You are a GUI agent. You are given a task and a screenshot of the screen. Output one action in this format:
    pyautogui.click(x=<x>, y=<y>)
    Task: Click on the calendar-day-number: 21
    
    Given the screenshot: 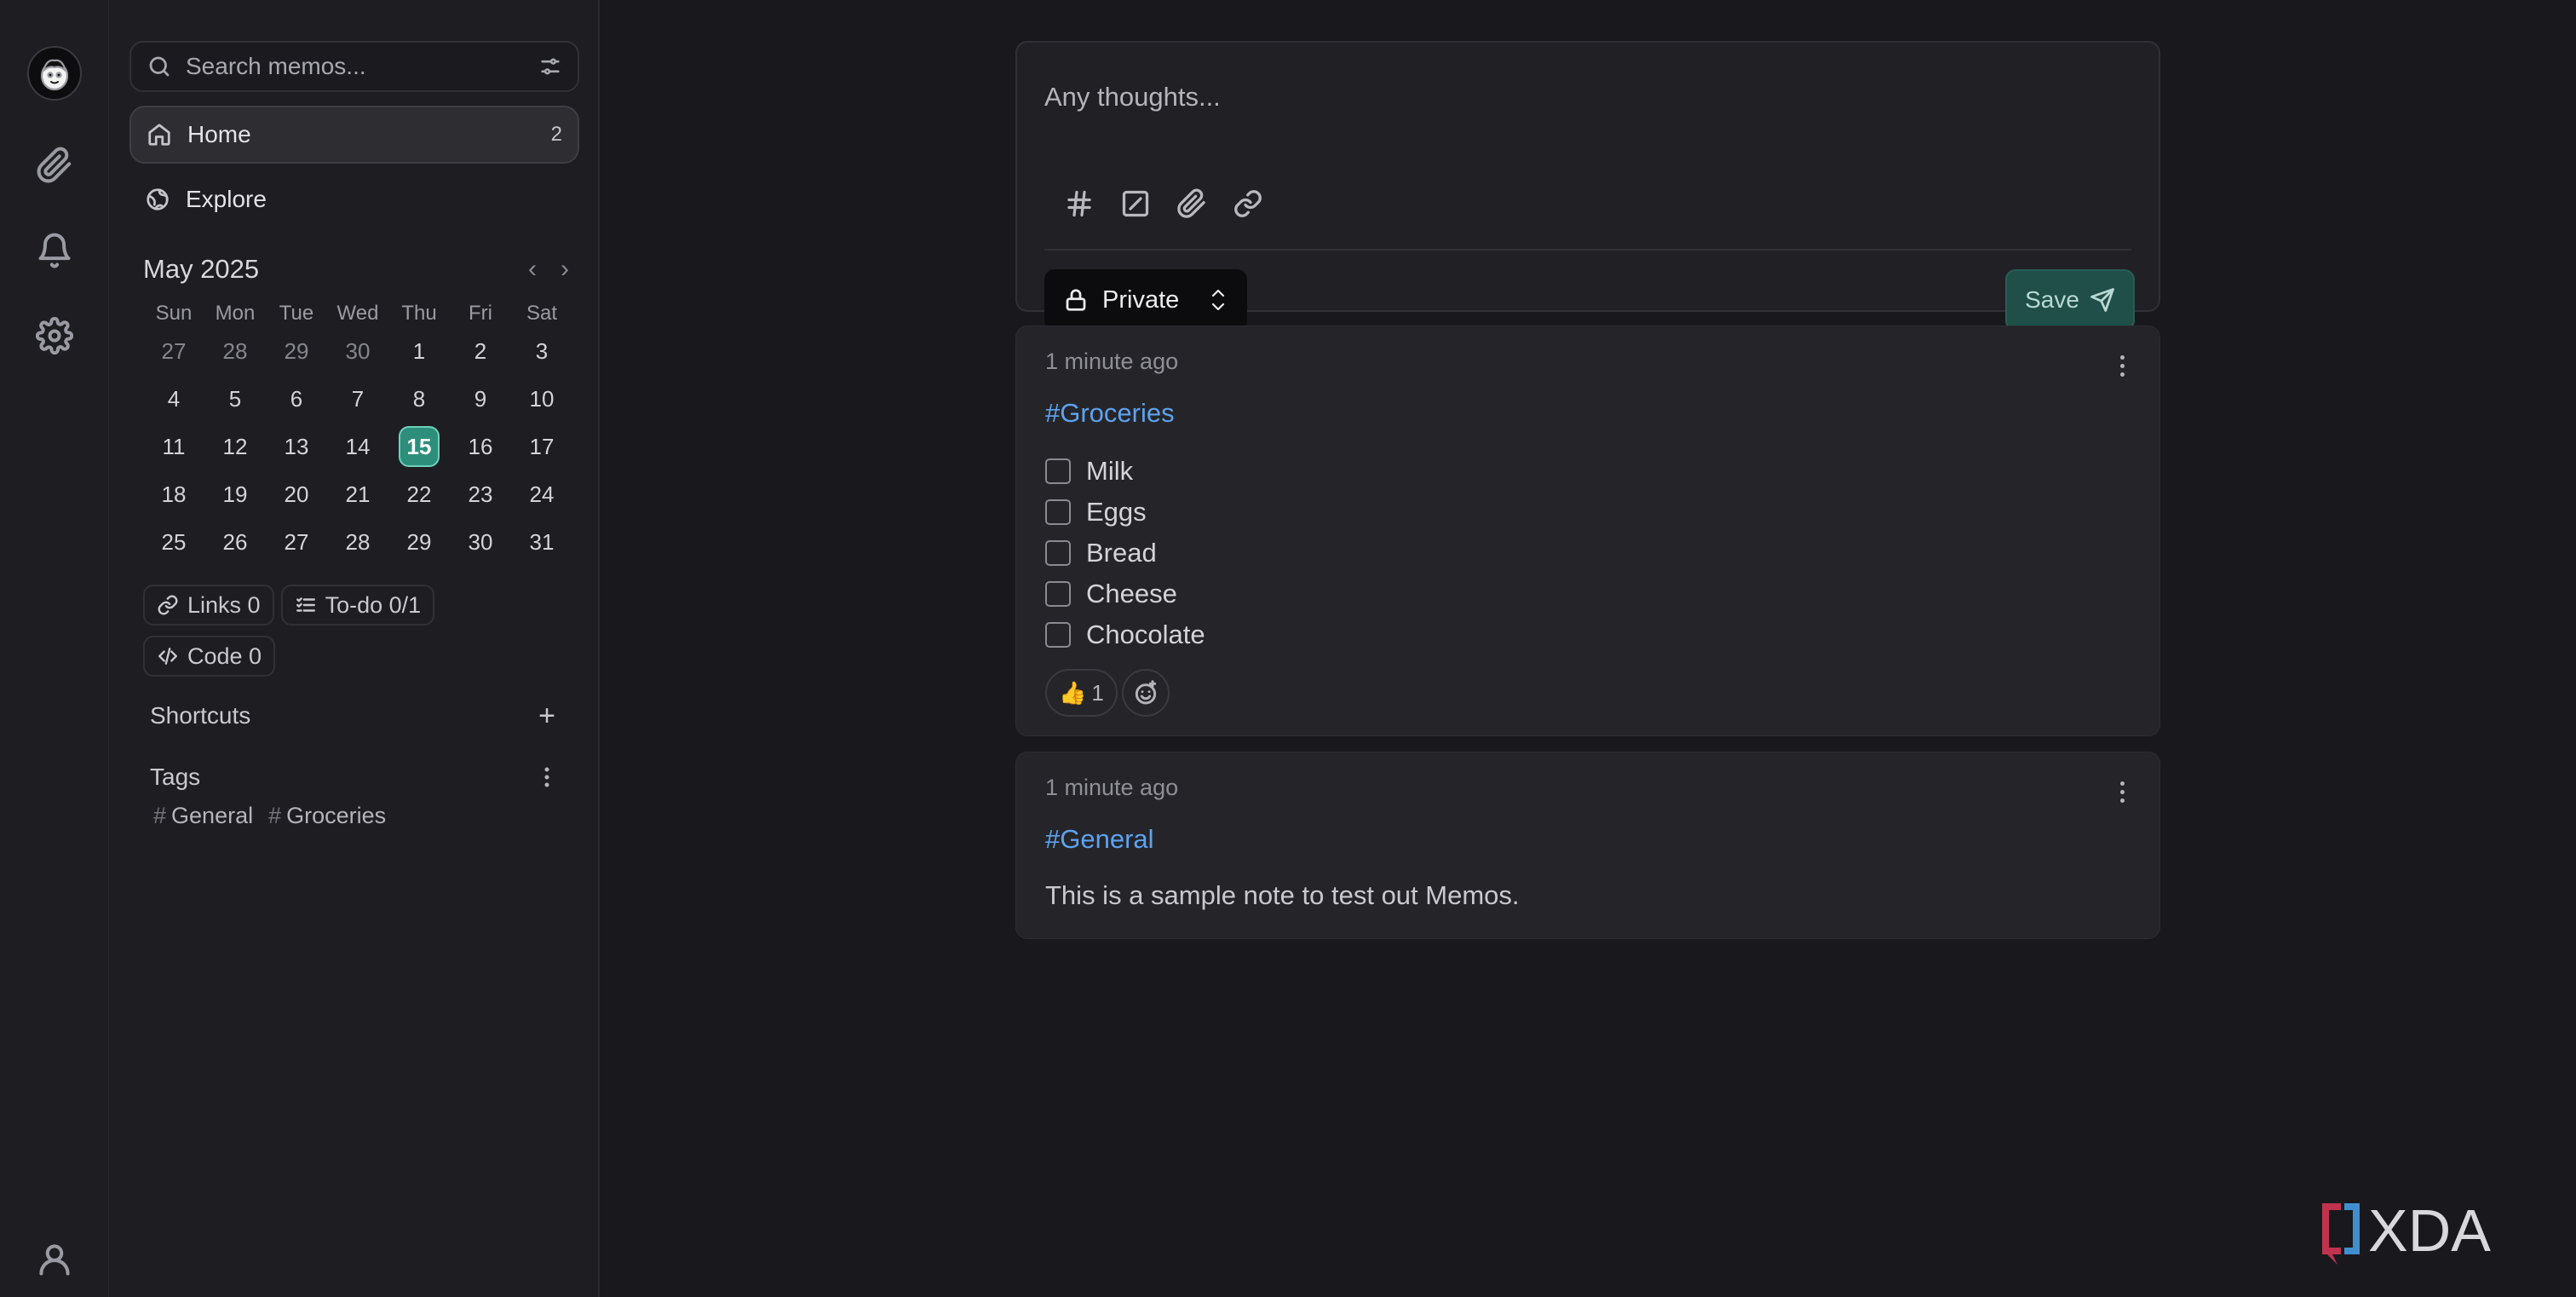 What is the action you would take?
    pyautogui.click(x=358, y=494)
    